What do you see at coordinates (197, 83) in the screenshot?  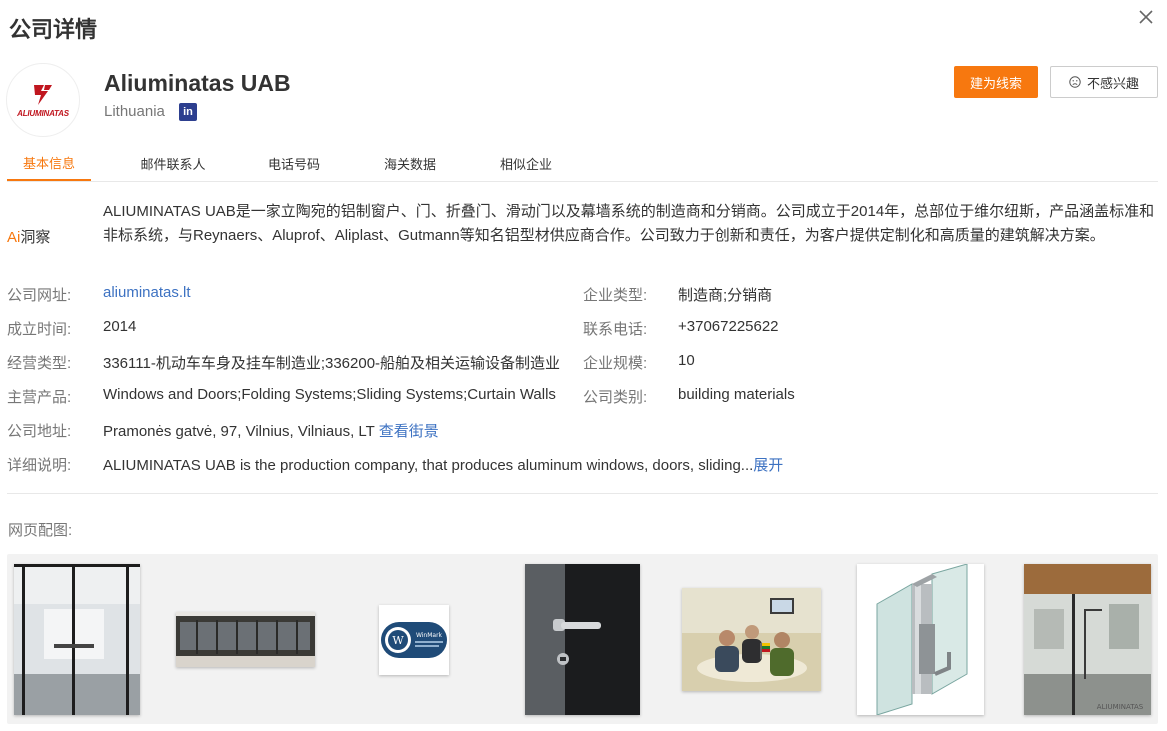 I see `company-name: Aliuminatas UAB` at bounding box center [197, 83].